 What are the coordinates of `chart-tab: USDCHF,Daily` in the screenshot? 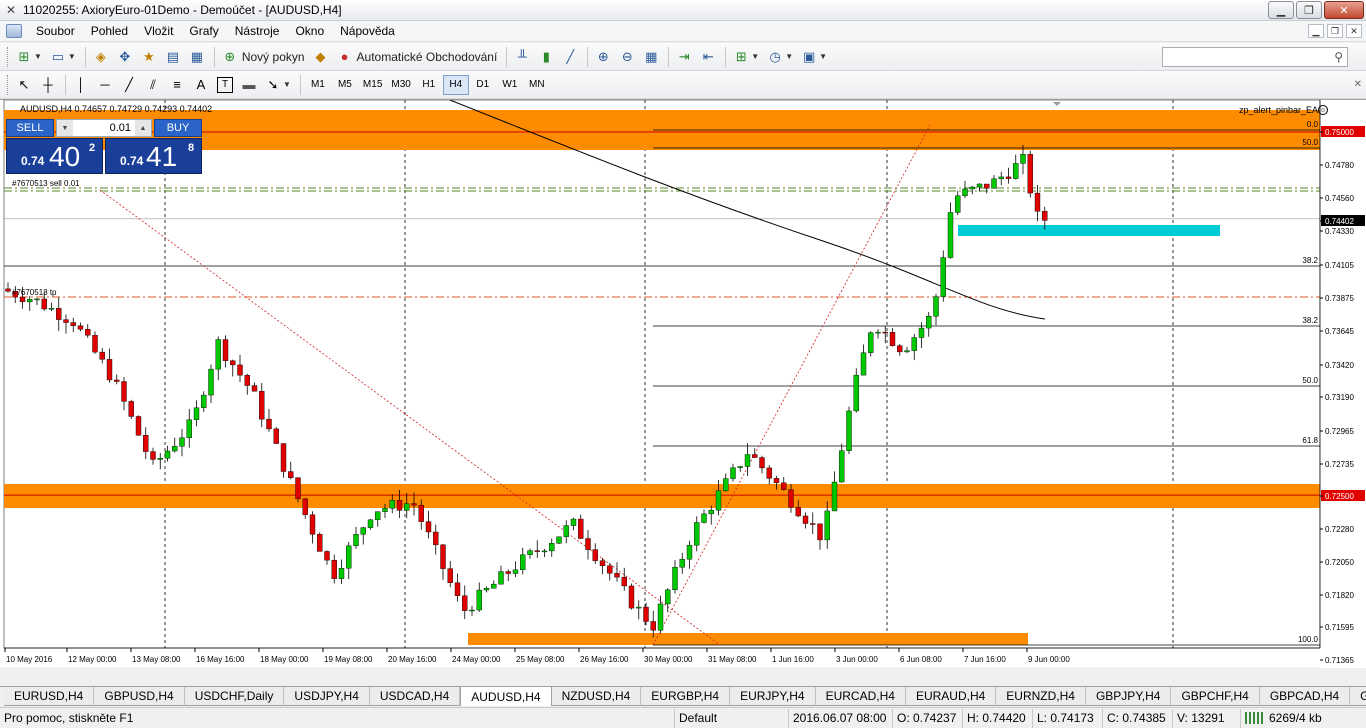 It's located at (234, 696).